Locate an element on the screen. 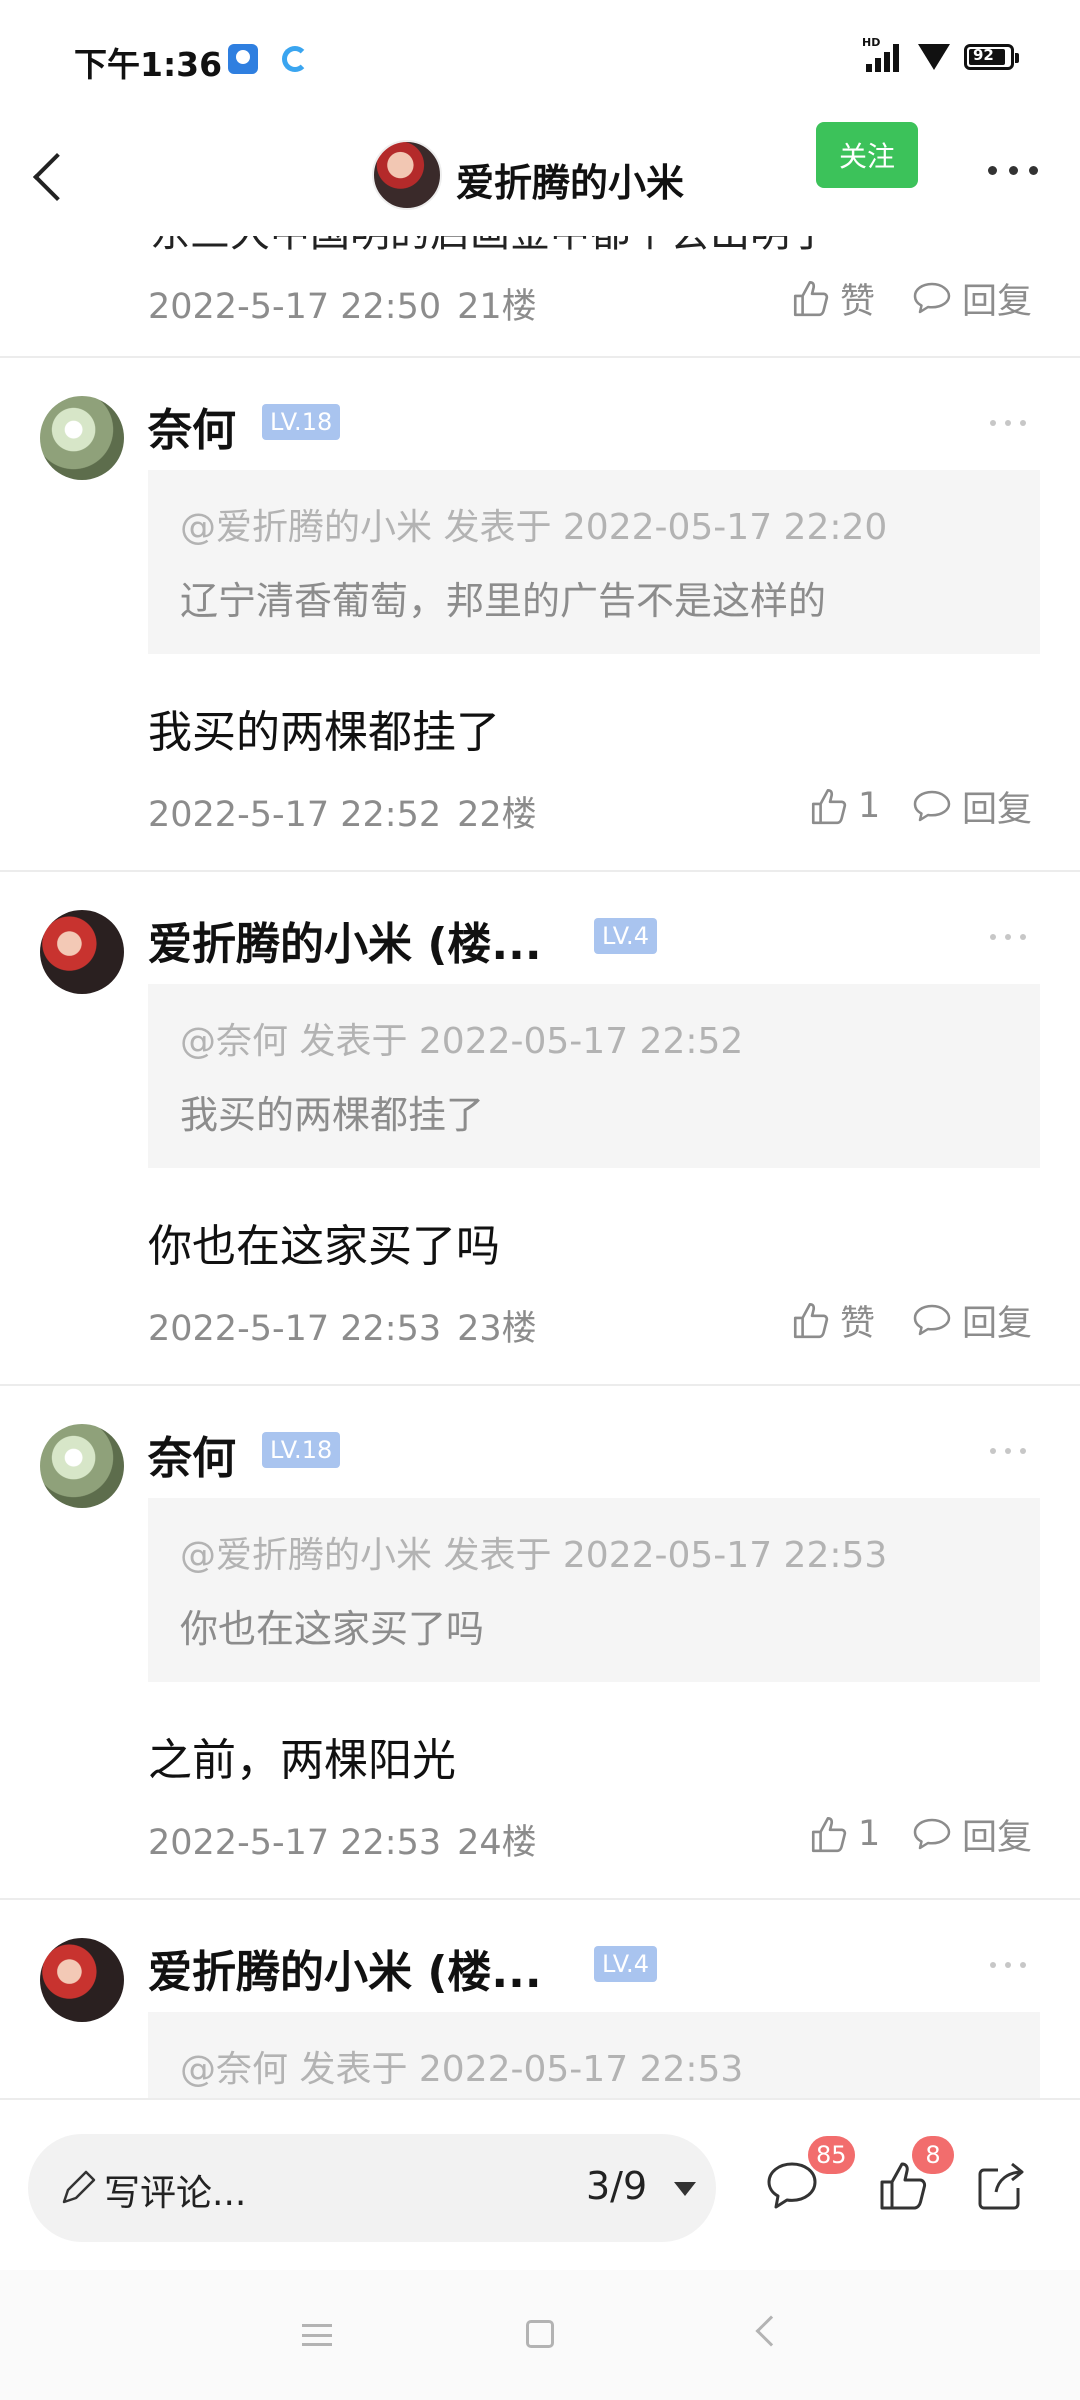 This screenshot has width=1080, height=2400. cutoff-text: 东三大中国明的启画金中都个会出明了 is located at coordinates (490, 247).